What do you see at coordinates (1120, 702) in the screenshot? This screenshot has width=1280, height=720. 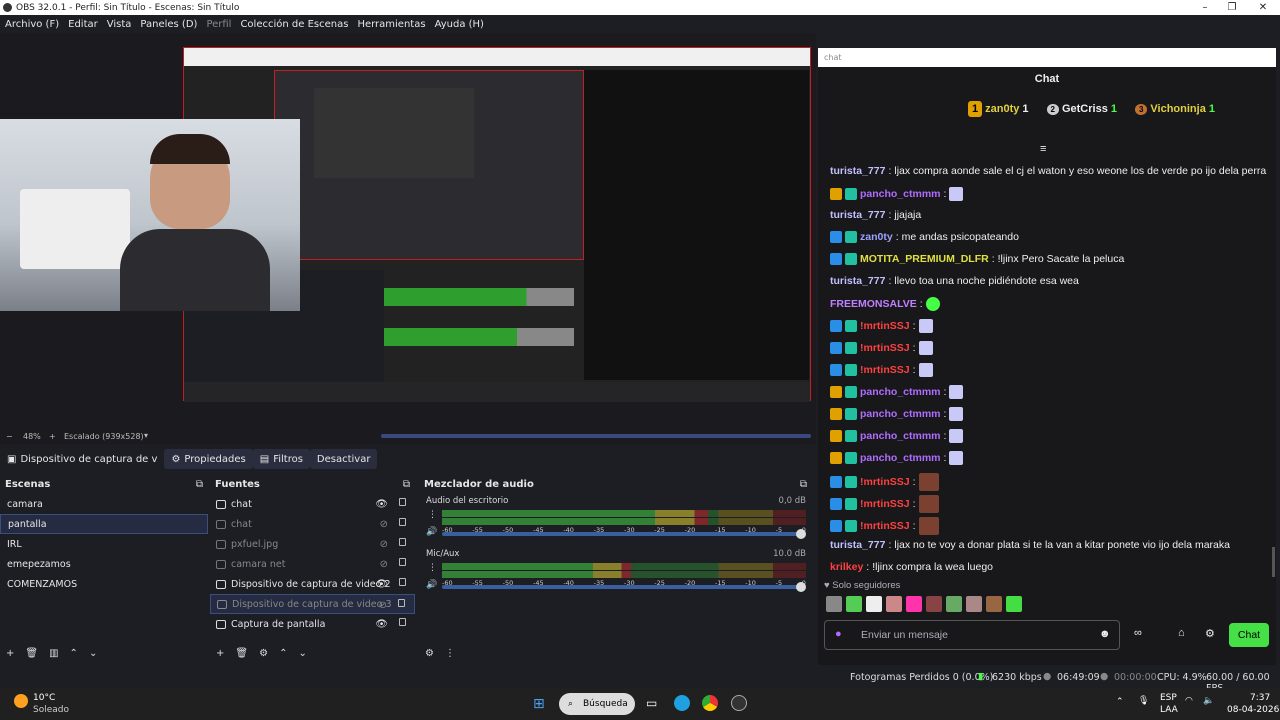 I see `chevron-up-icon: ⌃` at bounding box center [1120, 702].